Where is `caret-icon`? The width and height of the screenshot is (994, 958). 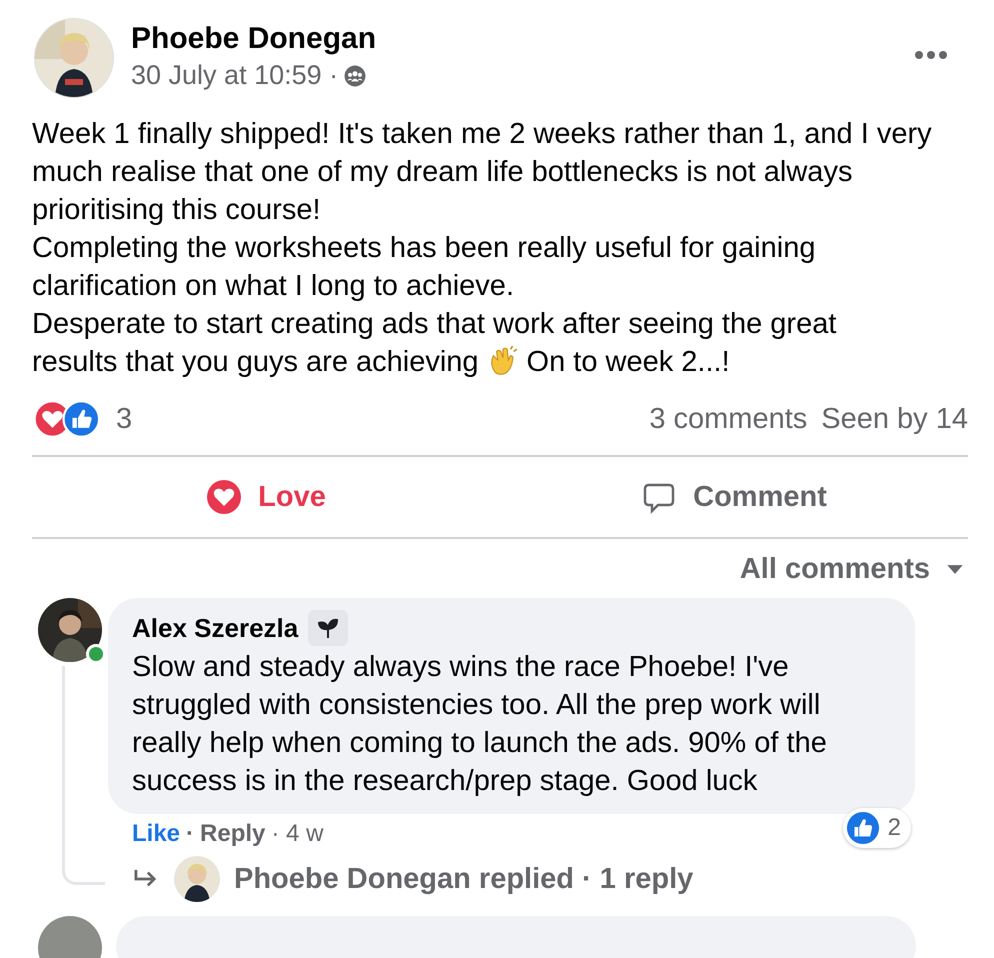 caret-icon is located at coordinates (955, 569).